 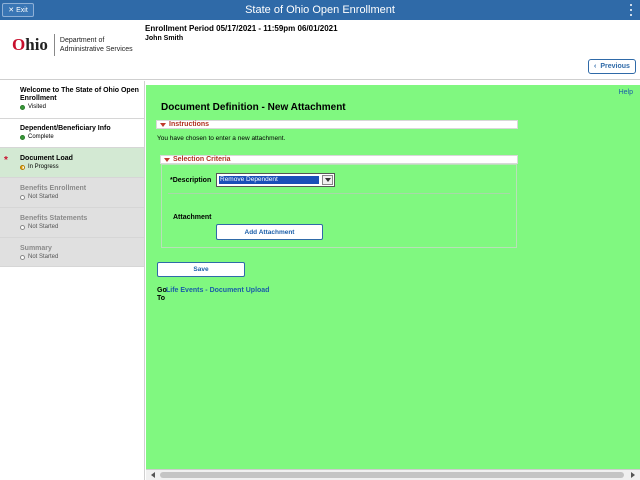 I want to click on description-select: Remove Dependent, so click(x=275, y=180).